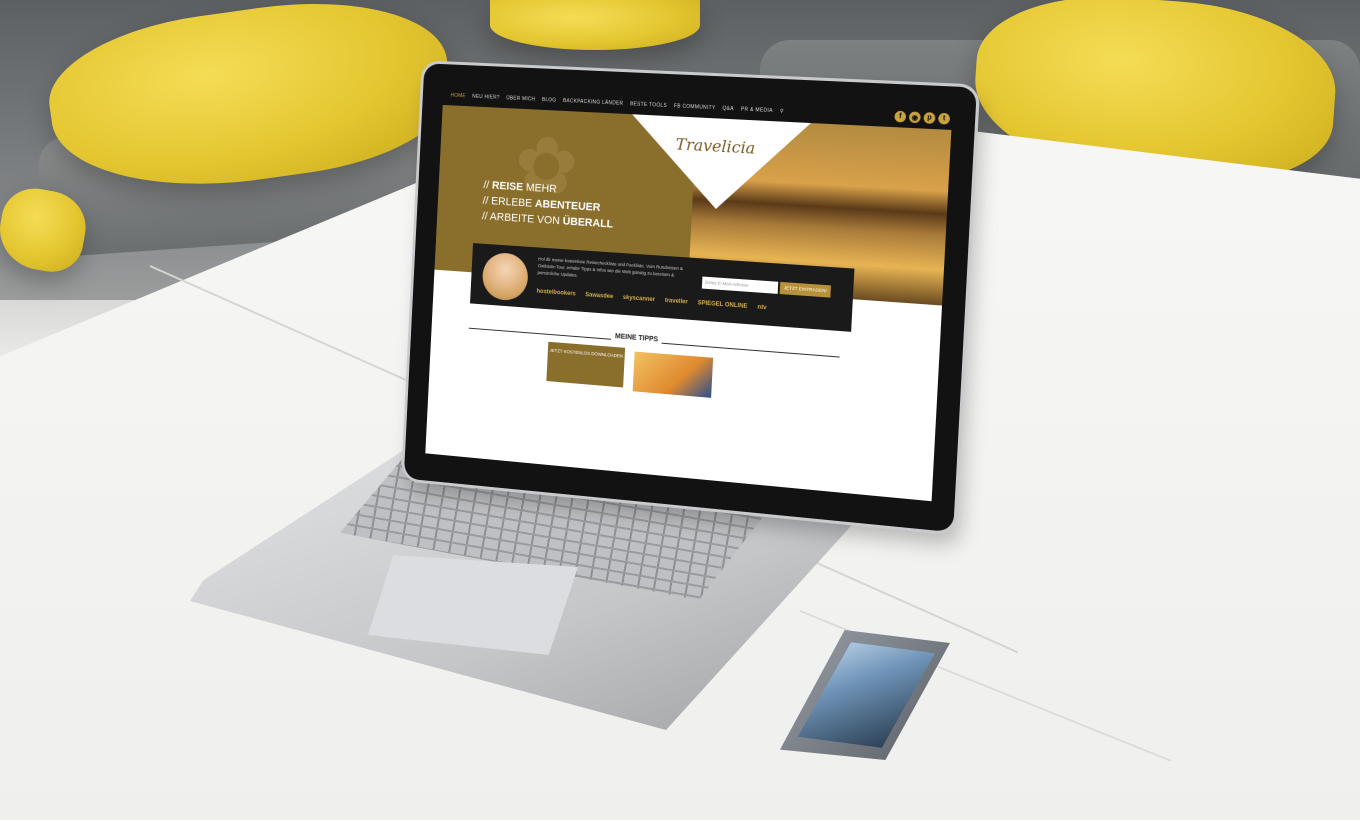 This screenshot has height=820, width=1360. What do you see at coordinates (676, 302) in the screenshot?
I see `partner-logo: traveller` at bounding box center [676, 302].